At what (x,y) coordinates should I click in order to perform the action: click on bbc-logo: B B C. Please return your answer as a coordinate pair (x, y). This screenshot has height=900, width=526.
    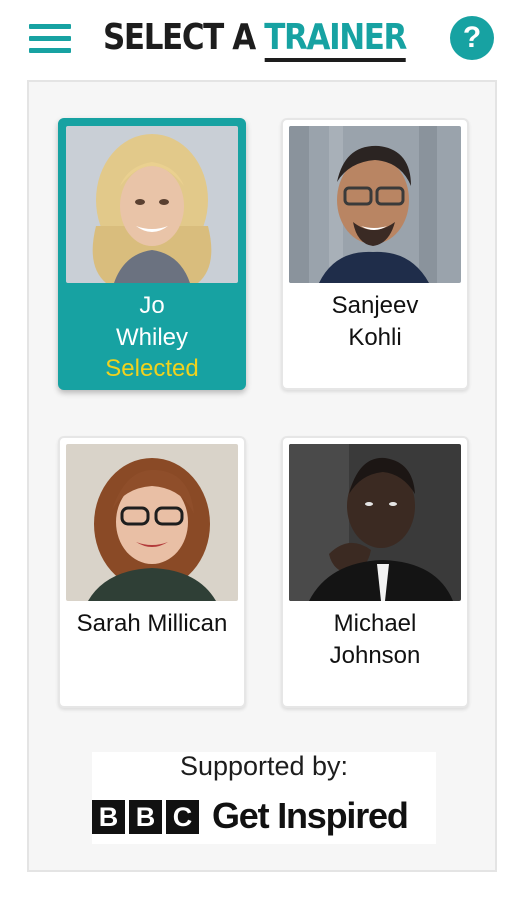
    Looking at the image, I should click on (145, 817).